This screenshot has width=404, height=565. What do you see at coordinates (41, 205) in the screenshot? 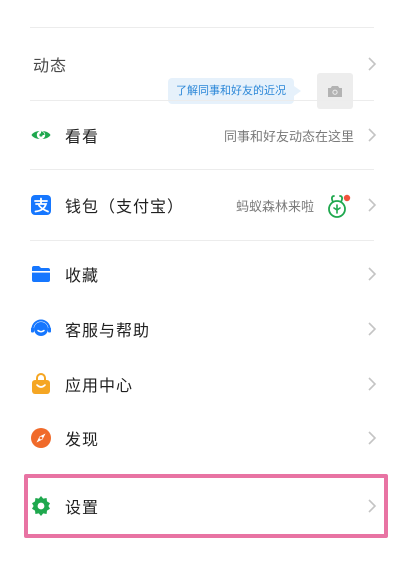
I see `alipay-icon` at bounding box center [41, 205].